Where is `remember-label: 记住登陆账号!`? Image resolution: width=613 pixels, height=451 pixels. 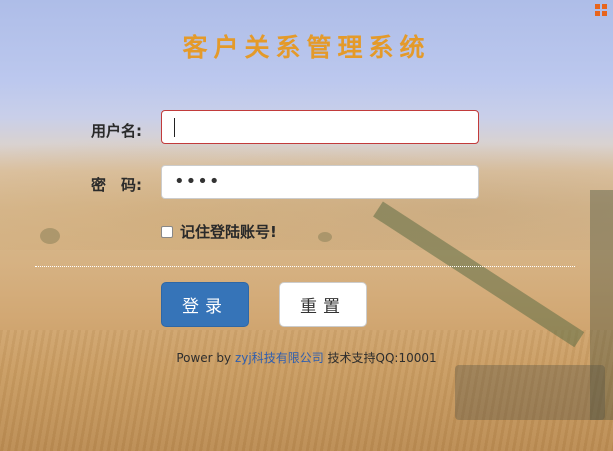 remember-label: 记住登陆账号! is located at coordinates (228, 232).